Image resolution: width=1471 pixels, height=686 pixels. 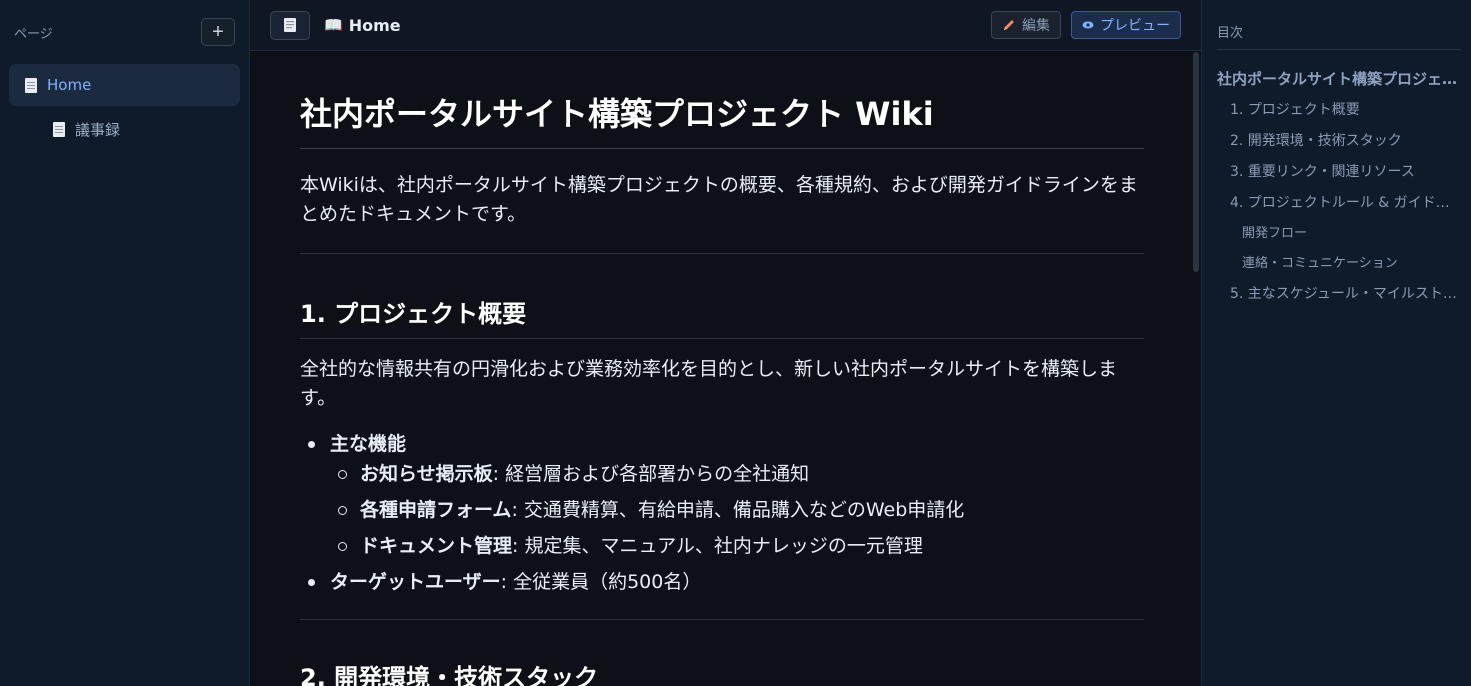 I want to click on breadcrumb-title: Home, so click(x=374, y=25).